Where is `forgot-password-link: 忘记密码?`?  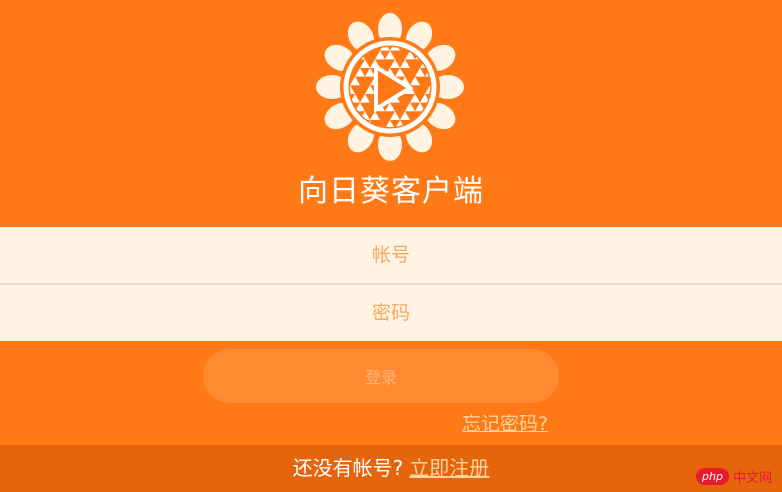
forgot-password-link: 忘记密码? is located at coordinates (505, 424).